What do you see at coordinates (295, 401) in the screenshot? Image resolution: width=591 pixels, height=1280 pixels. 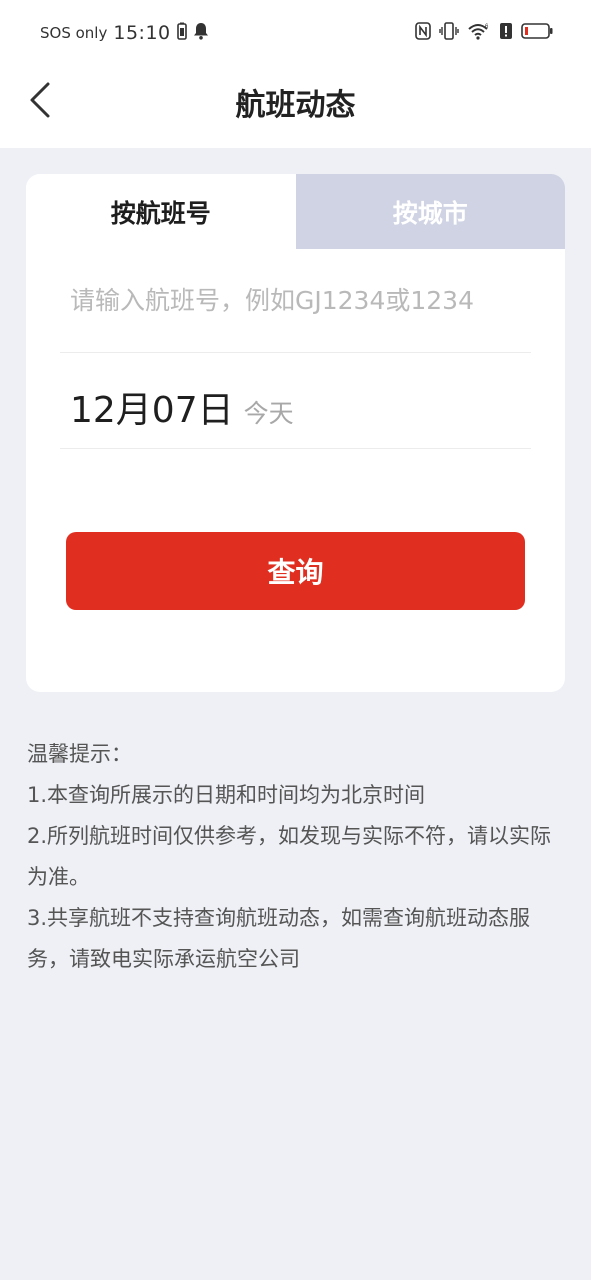 I see `date-selector: 12月07日 今天` at bounding box center [295, 401].